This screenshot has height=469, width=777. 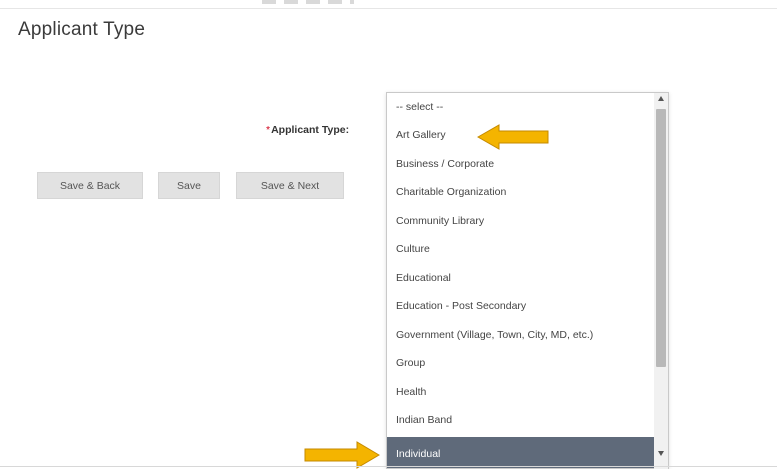 I want to click on option-culture: Culture, so click(x=521, y=249).